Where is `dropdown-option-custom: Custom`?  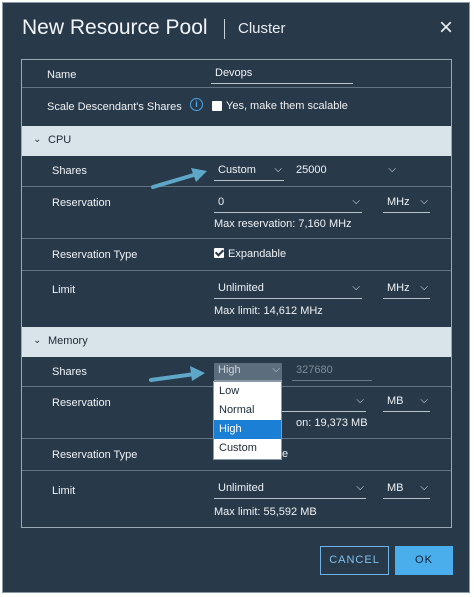 dropdown-option-custom: Custom is located at coordinates (247, 448).